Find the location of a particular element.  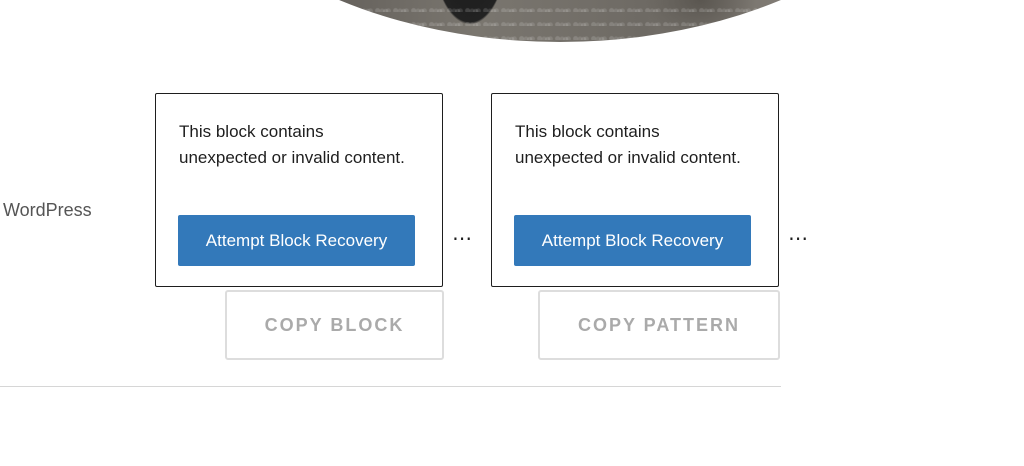

copy-block-button: COPY BLOCK is located at coordinates (334, 325).